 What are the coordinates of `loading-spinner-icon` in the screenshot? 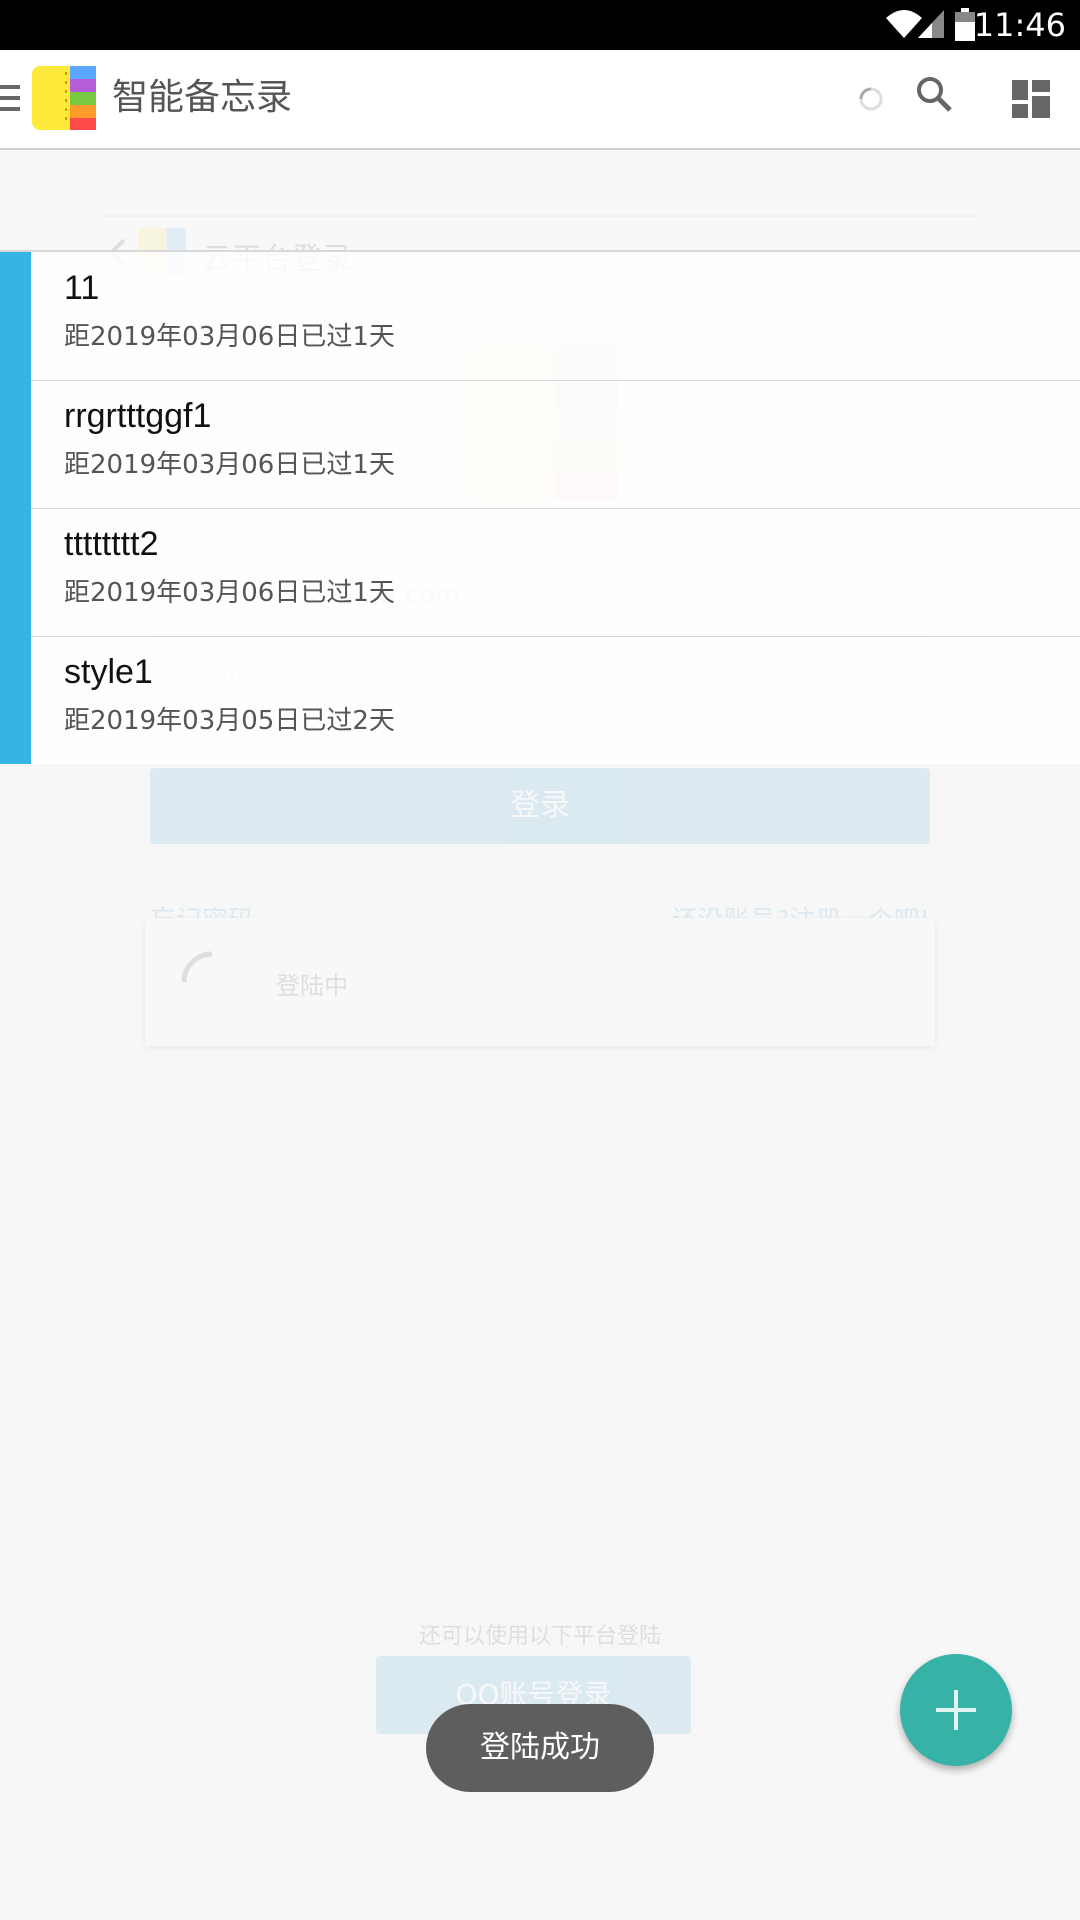 It's located at (871, 99).